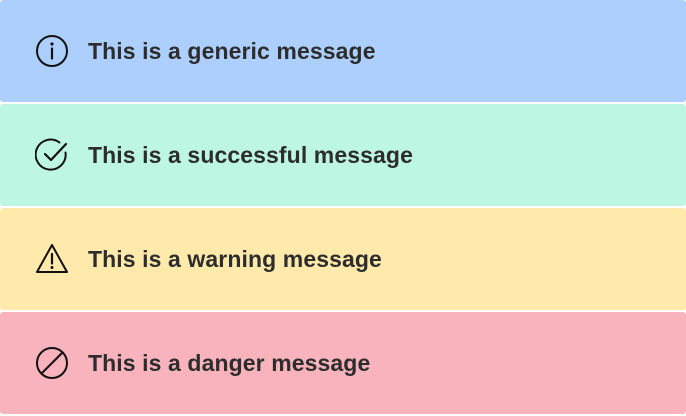  Describe the element at coordinates (229, 362) in the screenshot. I see `alert-message: This is a danger message` at that location.